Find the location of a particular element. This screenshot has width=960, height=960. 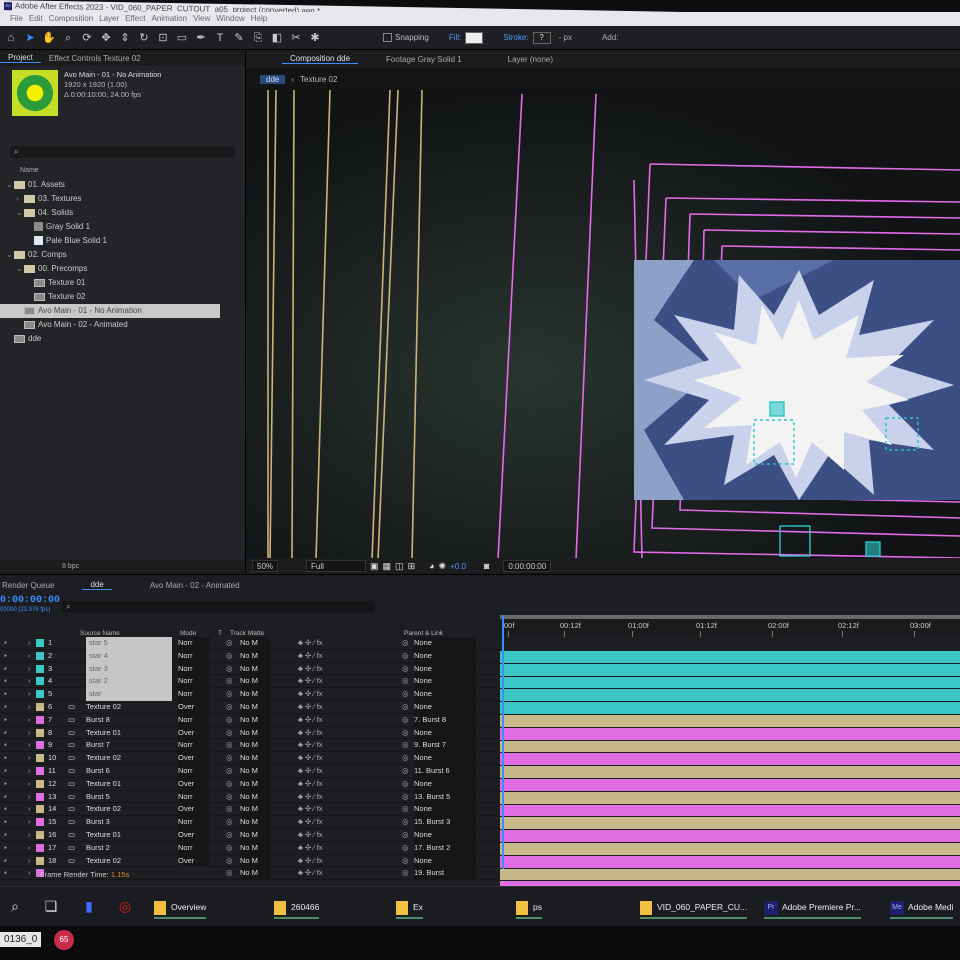

timeline-layer-row: ▪ › 14 ▭ Texture 02 Over ◎ No M ♣ ✣ ∕ fx ◎ None is located at coordinates (250, 810).